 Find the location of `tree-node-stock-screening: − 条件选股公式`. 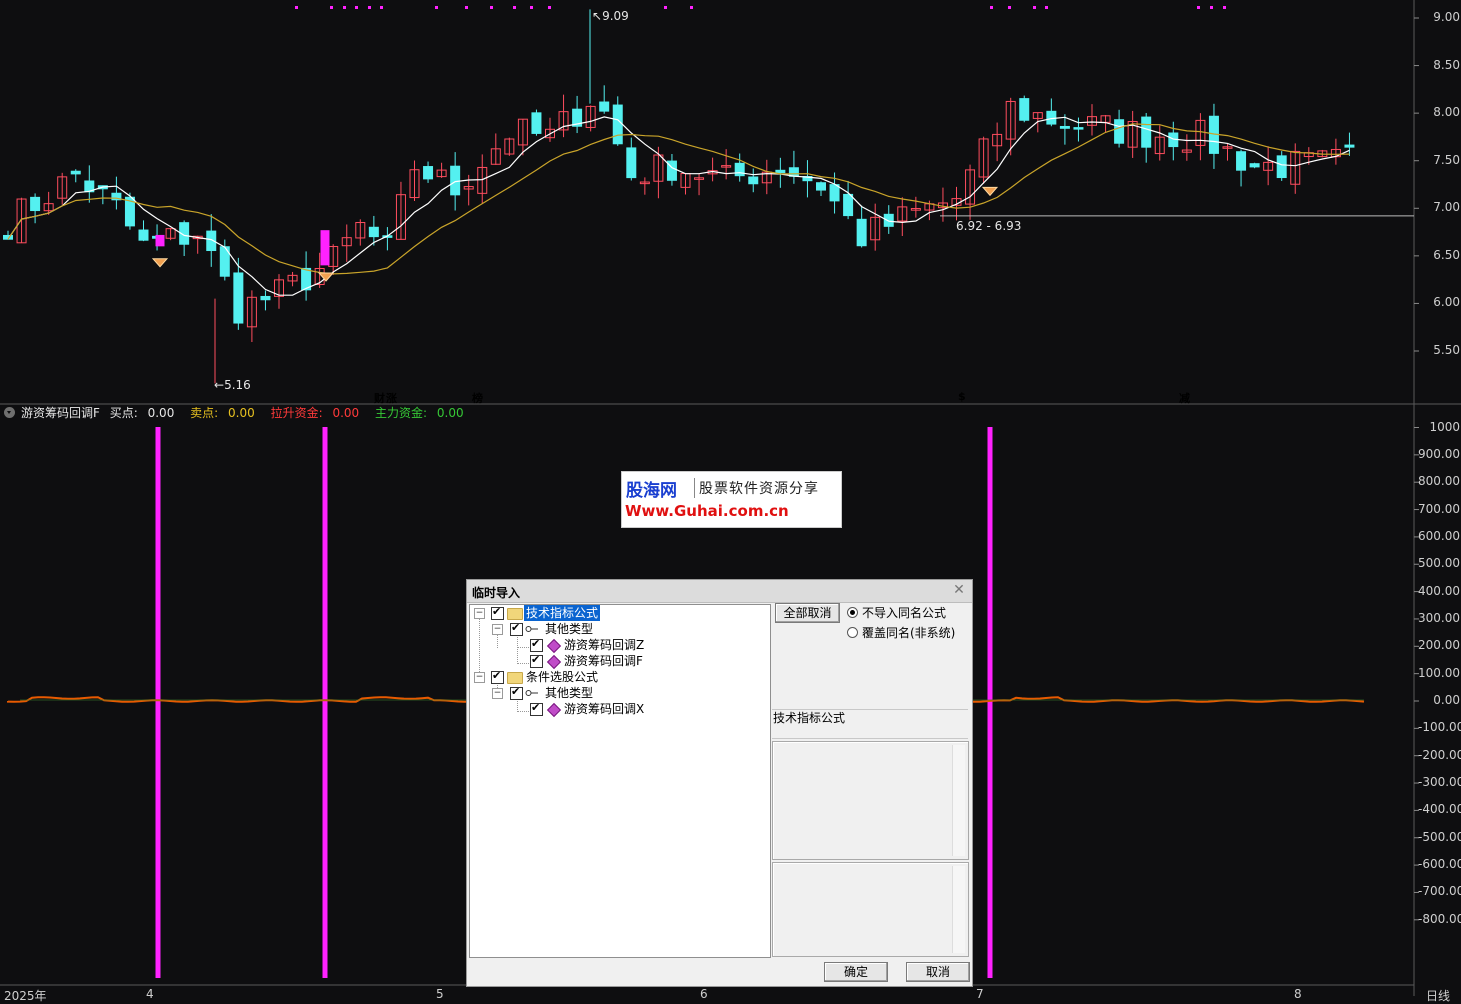

tree-node-stock-screening: − 条件选股公式 is located at coordinates (619, 677).